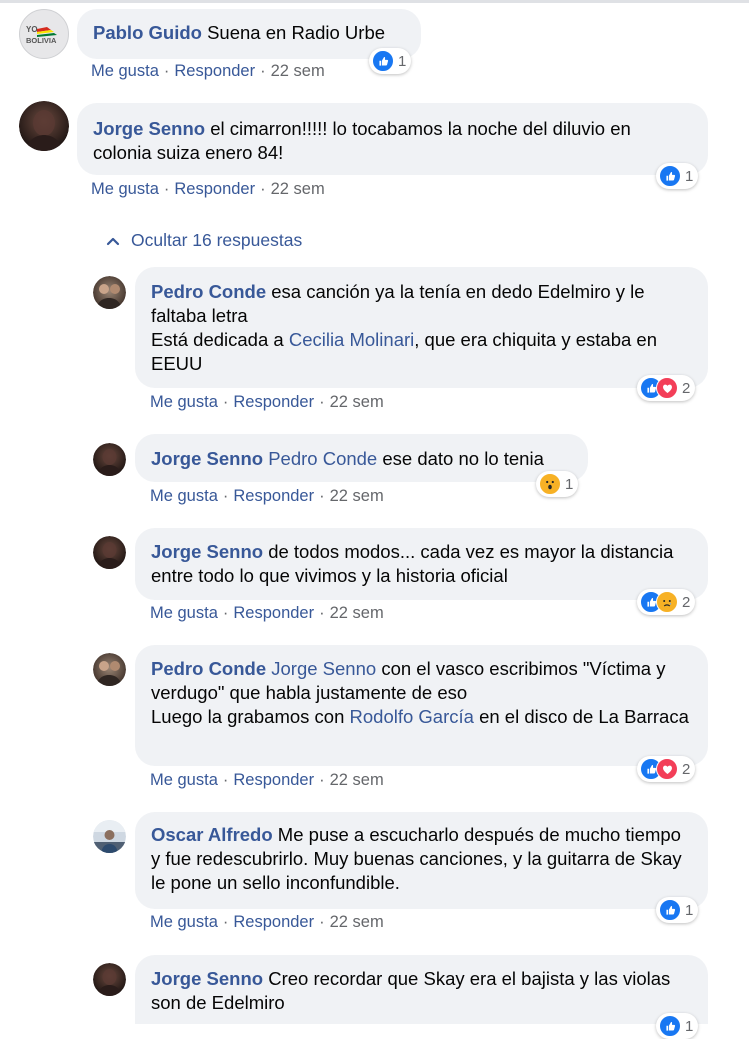 The width and height of the screenshot is (749, 1039). I want to click on reply-text: Luego la grabamos con, so click(250, 716).